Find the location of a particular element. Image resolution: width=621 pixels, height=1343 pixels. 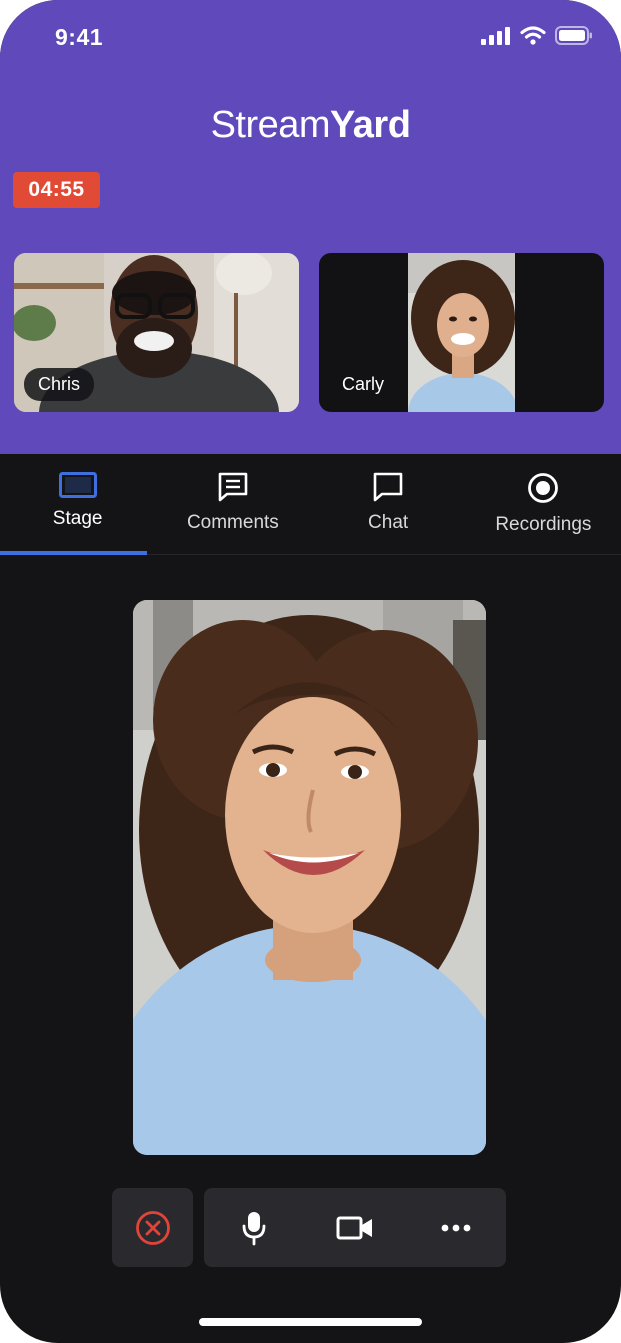

comments-icon is located at coordinates (233, 487).